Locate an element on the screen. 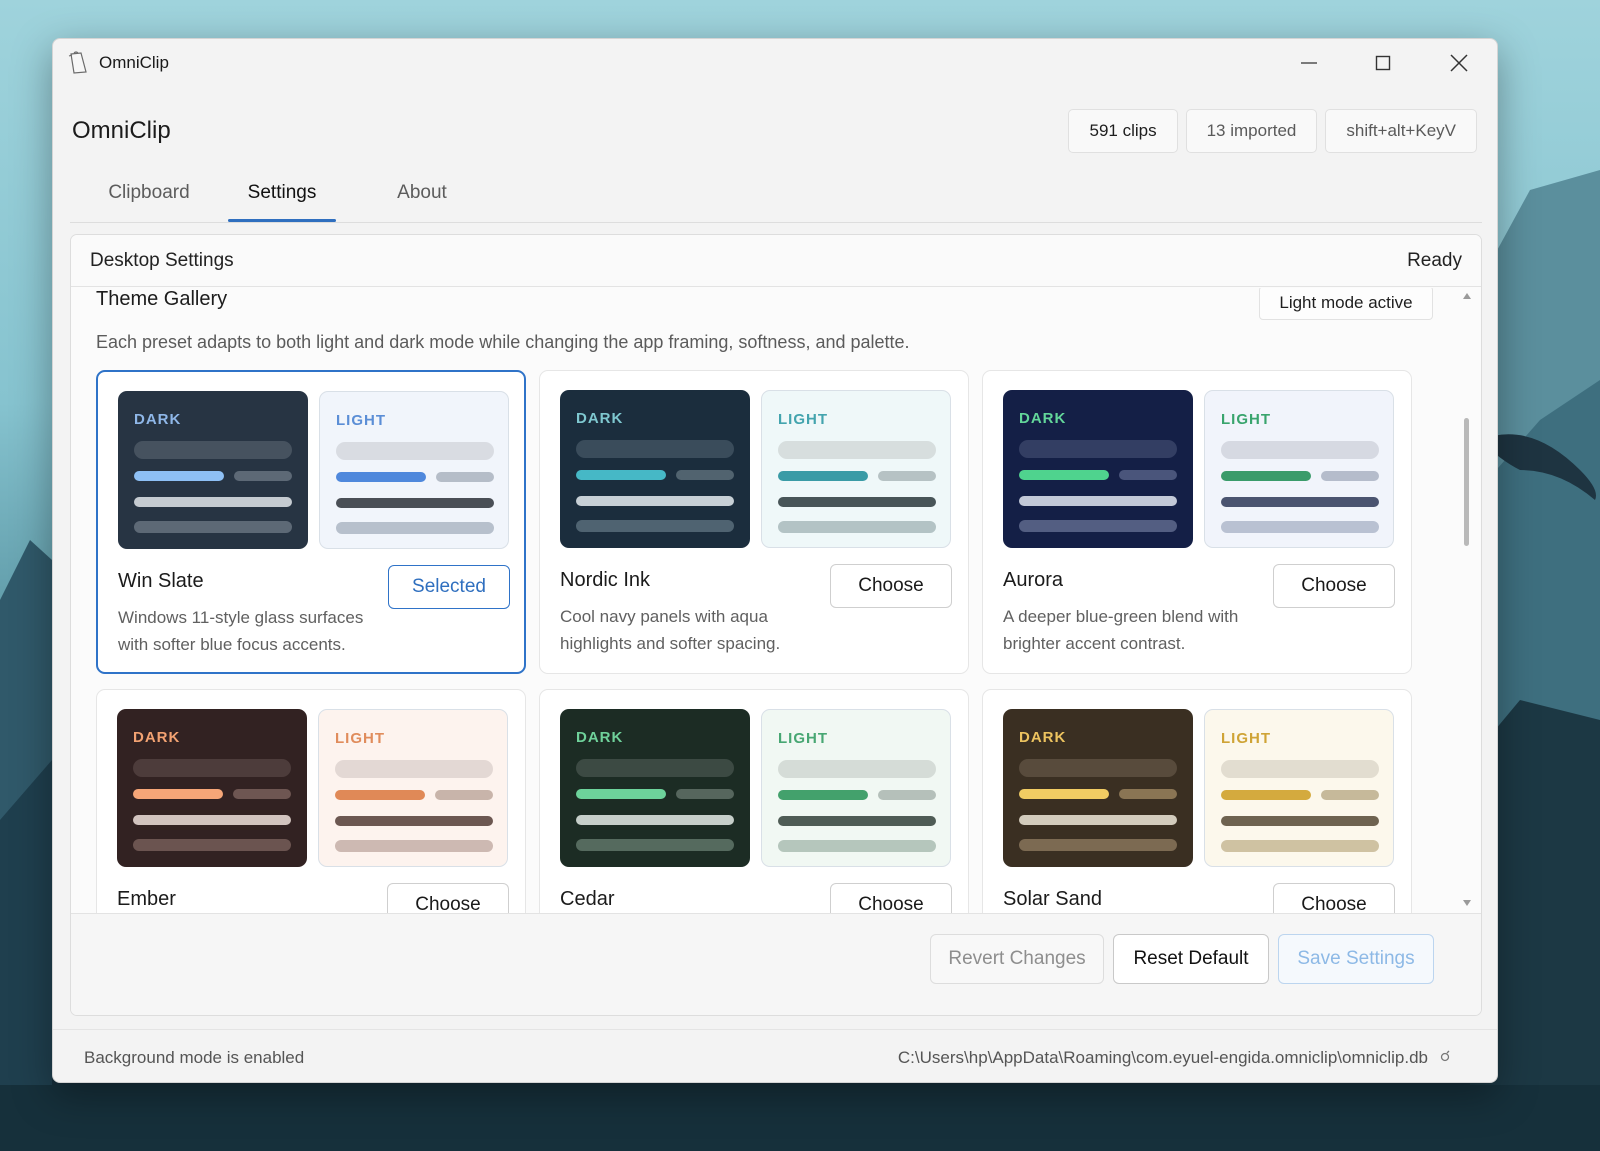  scroll-up-arrow-icon is located at coordinates (1467, 296).